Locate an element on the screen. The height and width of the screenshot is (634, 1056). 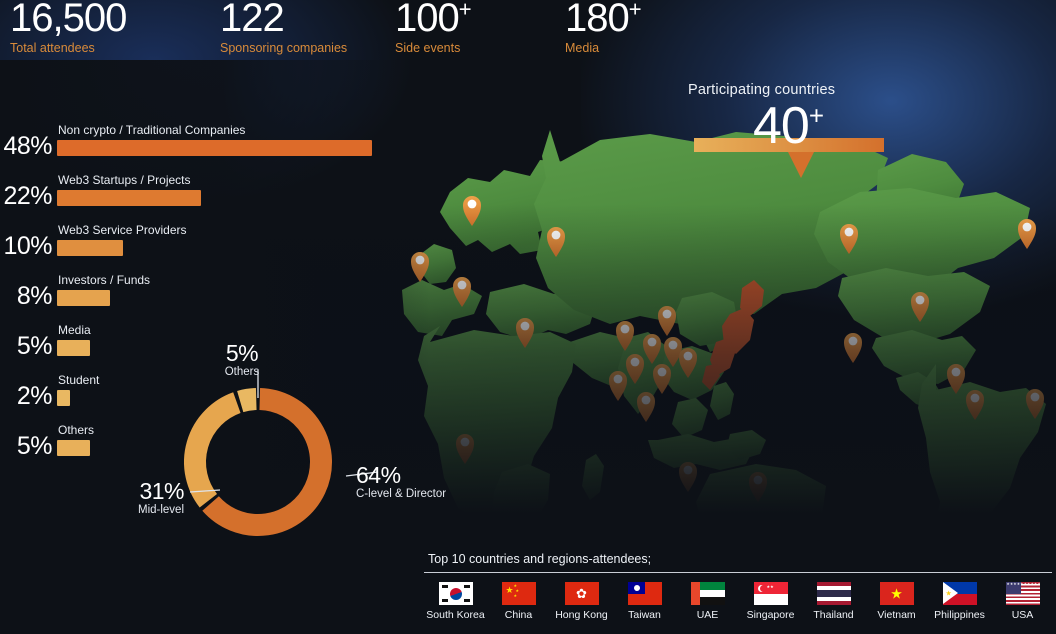
divider is located at coordinates (738, 572).